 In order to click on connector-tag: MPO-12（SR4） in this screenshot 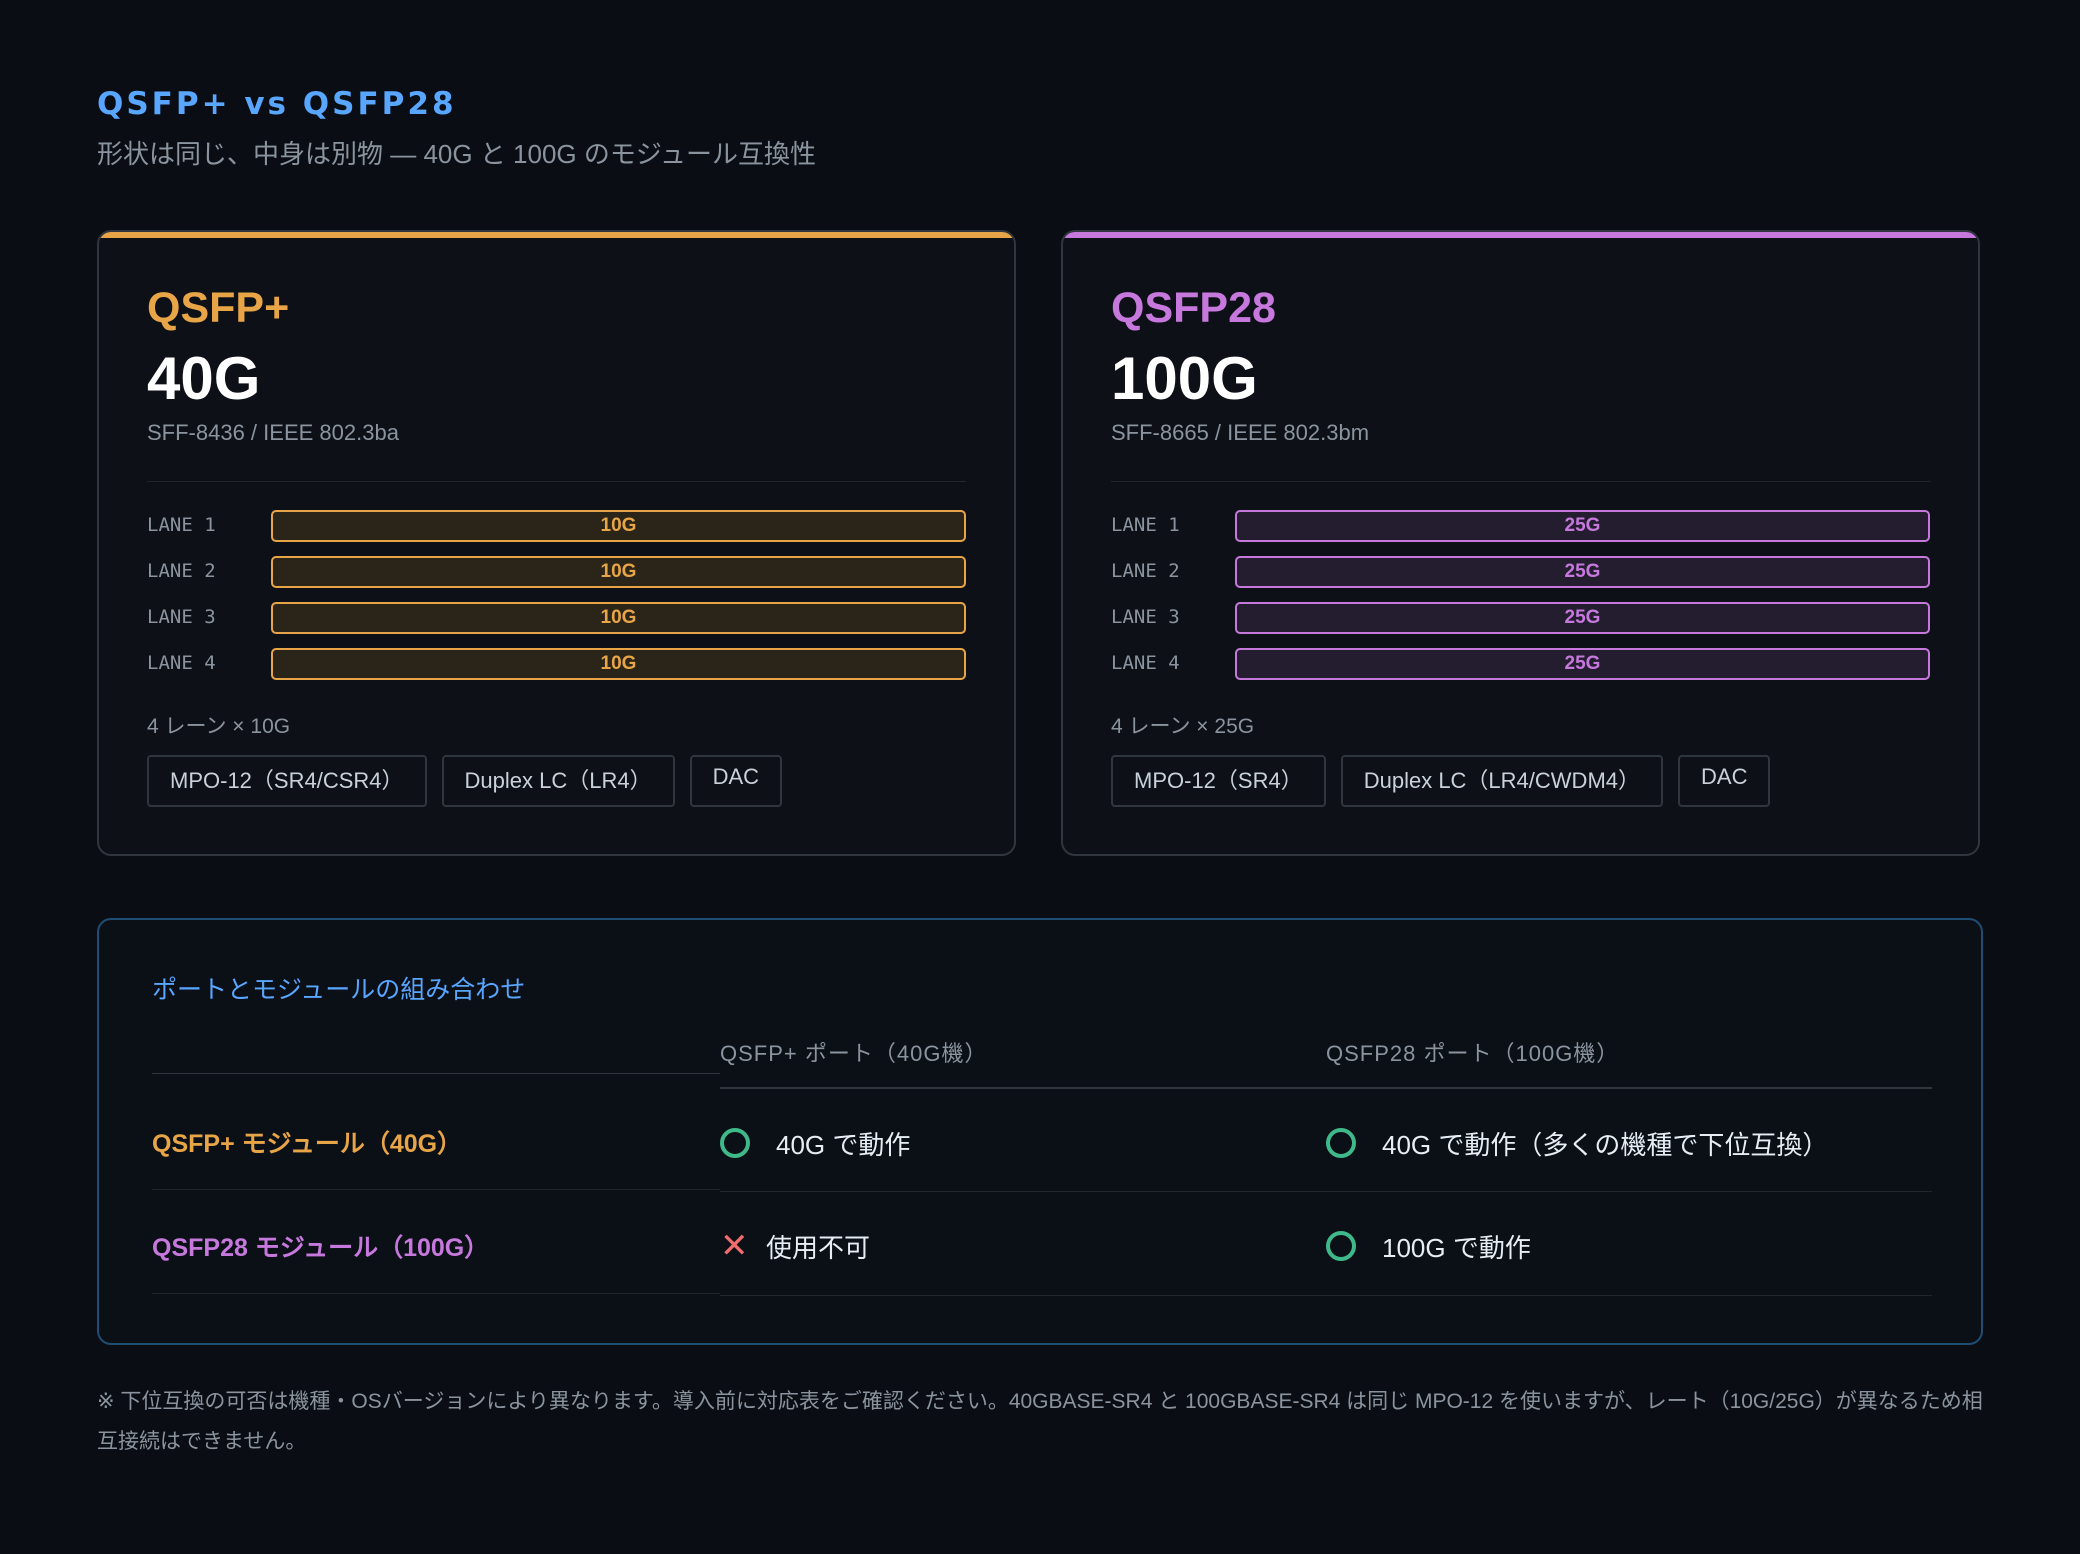, I will do `click(1218, 781)`.